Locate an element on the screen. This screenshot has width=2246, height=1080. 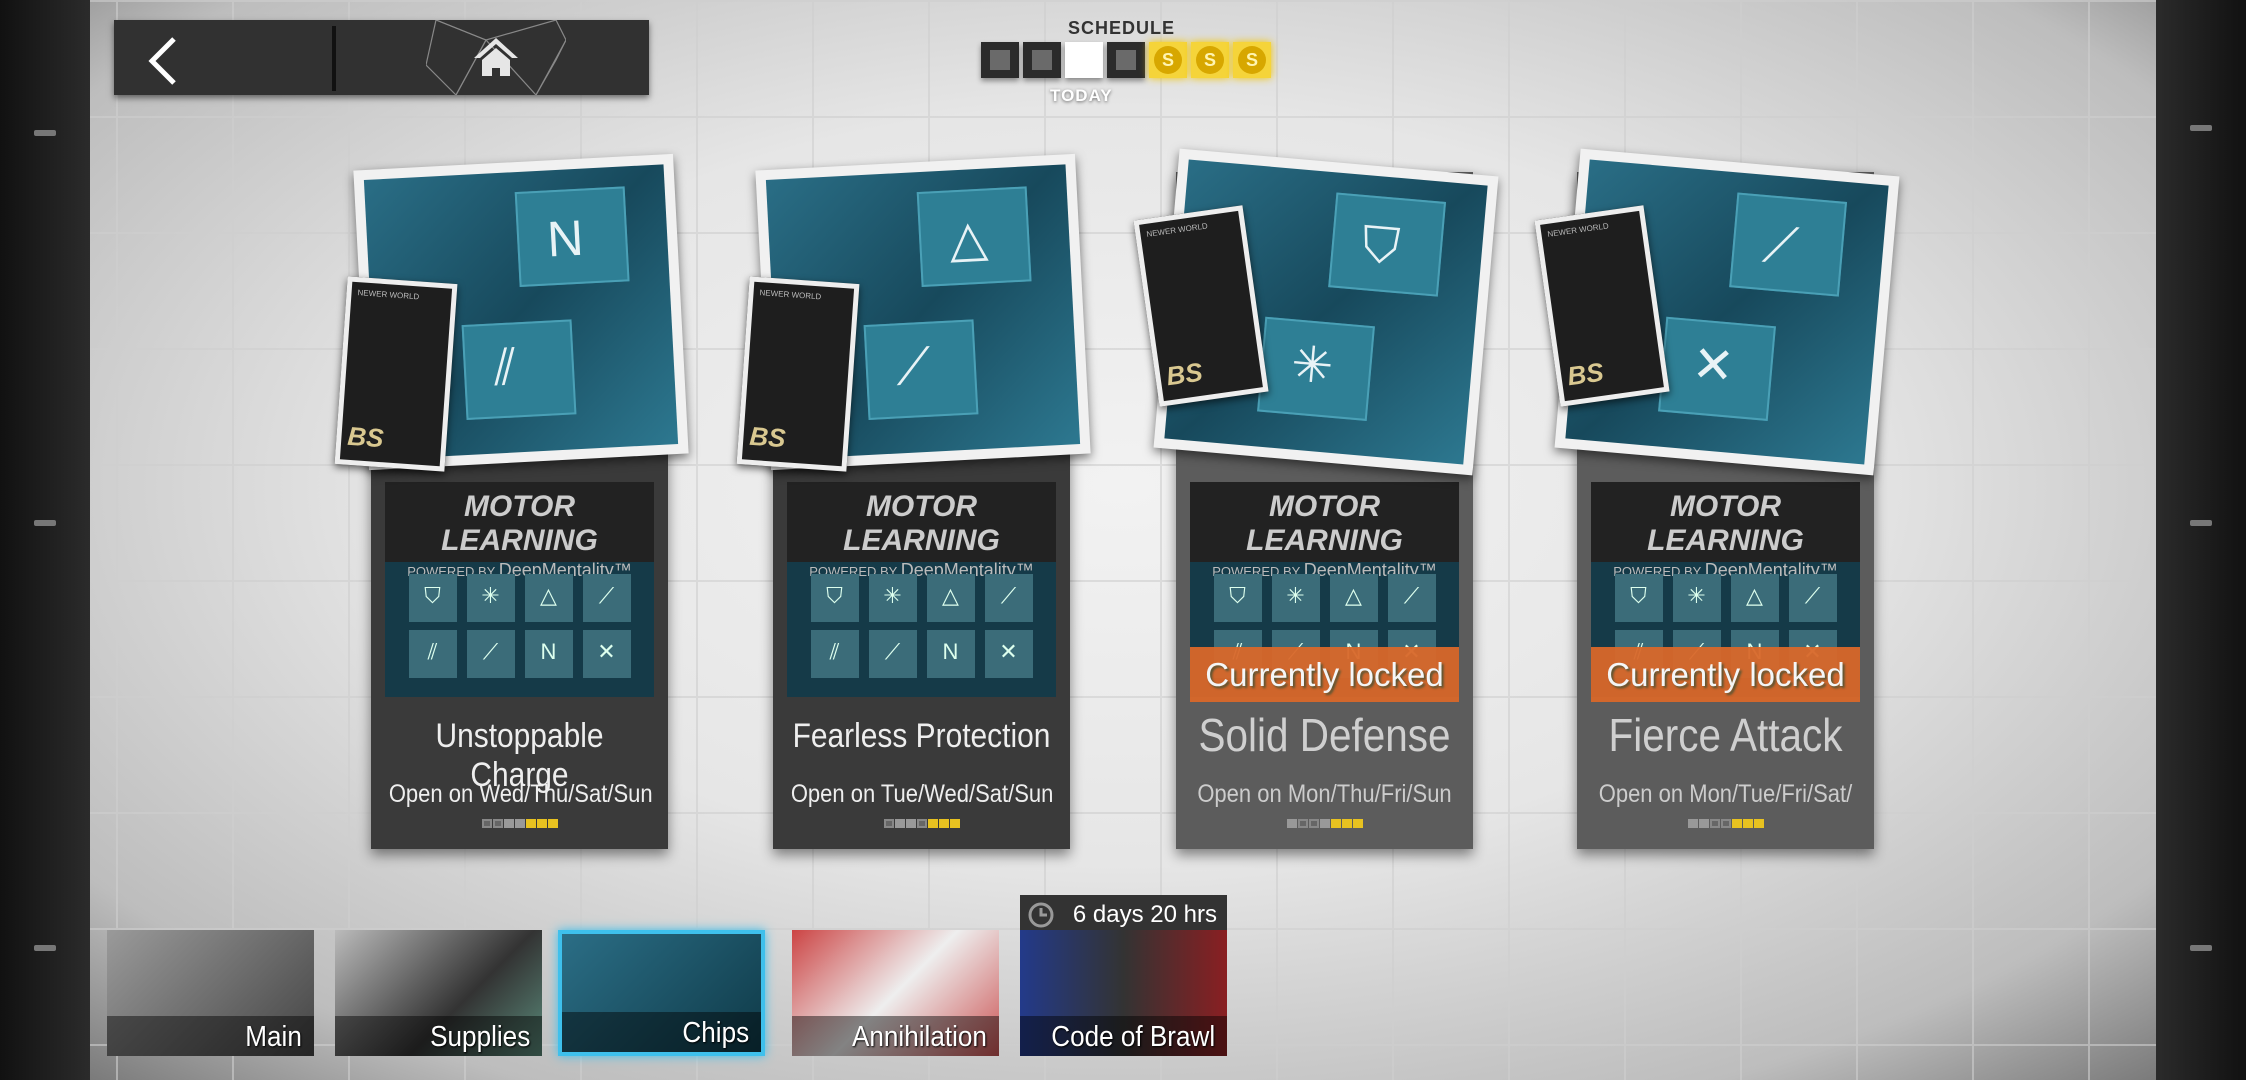
locked-banner: Currently locked is located at coordinates (1324, 674).